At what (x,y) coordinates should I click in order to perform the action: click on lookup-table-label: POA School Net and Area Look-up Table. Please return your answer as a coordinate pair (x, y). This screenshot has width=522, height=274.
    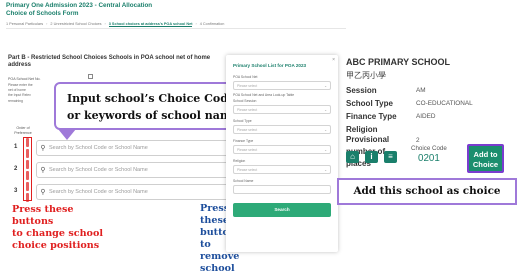
    Looking at the image, I should click on (263, 95).